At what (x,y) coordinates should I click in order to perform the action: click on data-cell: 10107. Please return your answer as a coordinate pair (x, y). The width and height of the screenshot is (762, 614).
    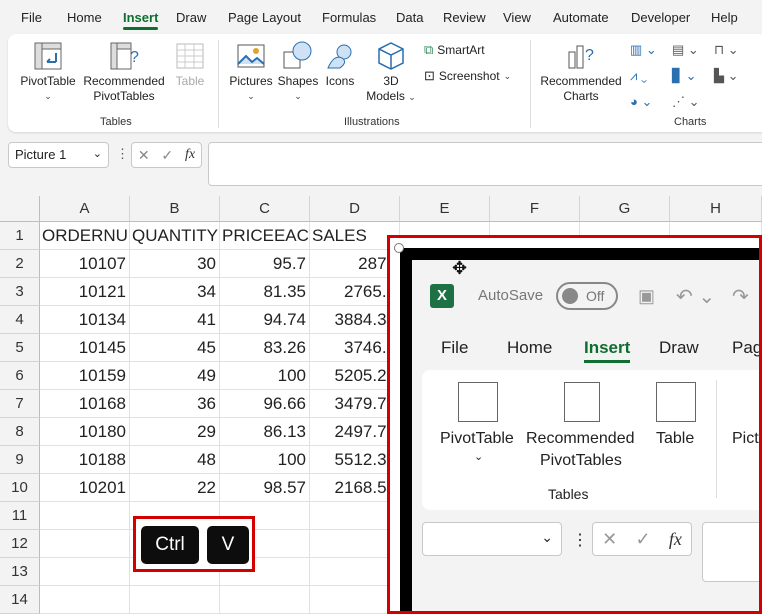
    Looking at the image, I should click on (85, 264).